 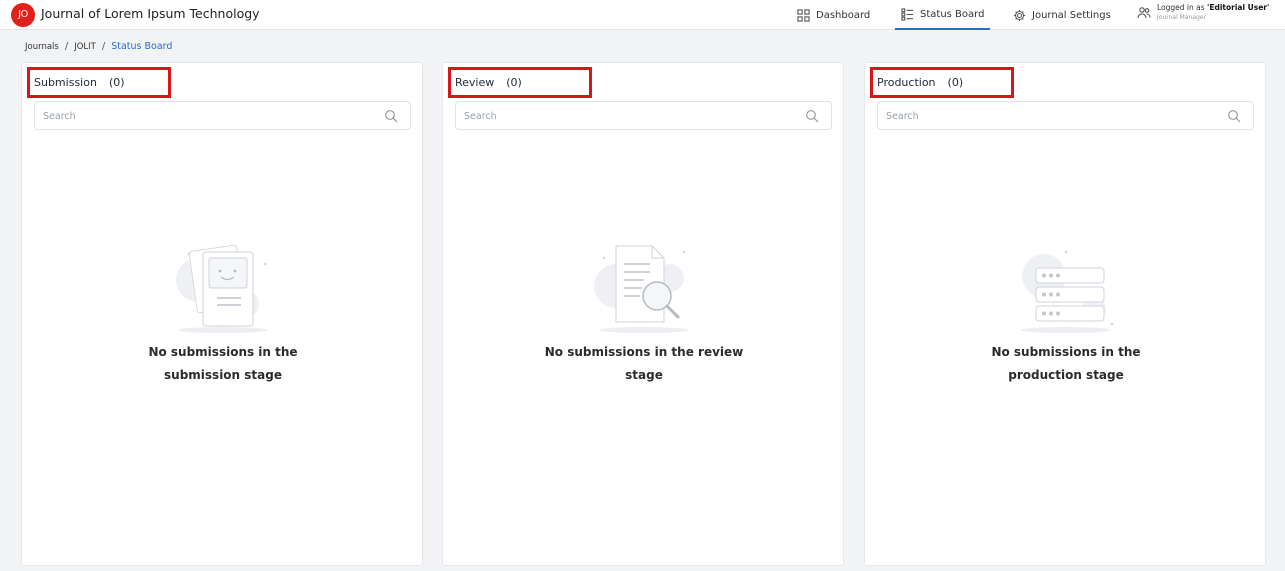 What do you see at coordinates (641, 289) in the screenshot?
I see `magnifier-document-illustration` at bounding box center [641, 289].